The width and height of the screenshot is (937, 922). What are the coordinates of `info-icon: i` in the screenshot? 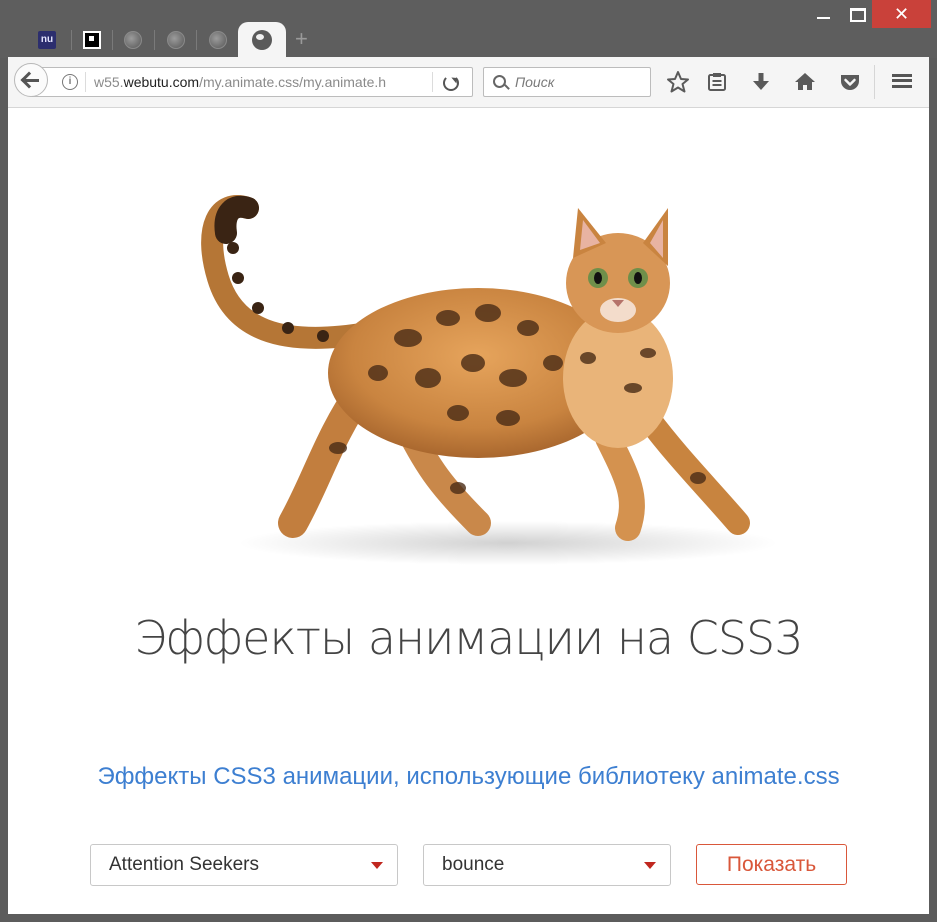 It's located at (70, 82).